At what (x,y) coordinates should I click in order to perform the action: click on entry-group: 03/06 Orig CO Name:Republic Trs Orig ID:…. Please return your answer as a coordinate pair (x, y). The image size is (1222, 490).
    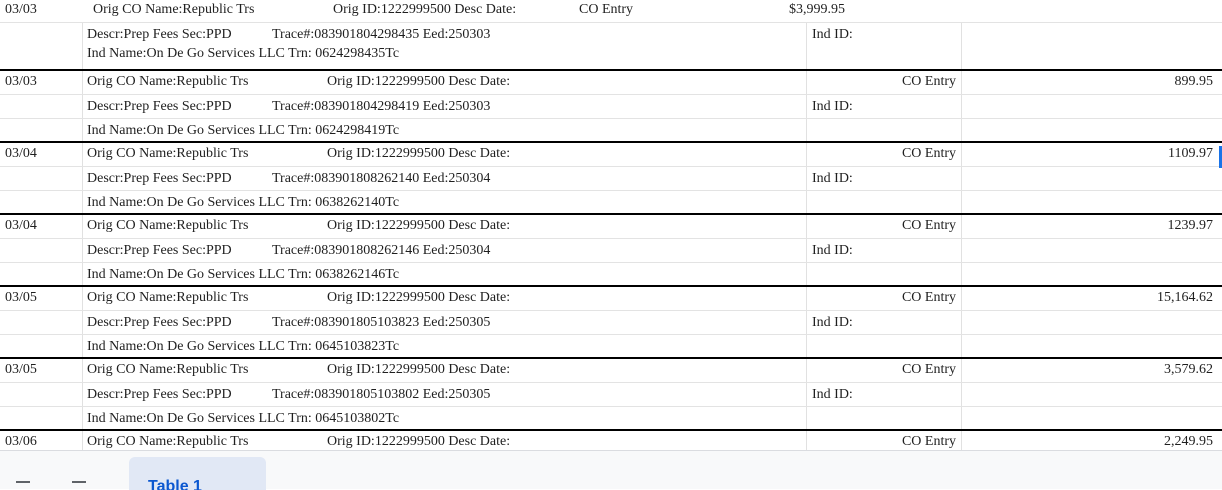
    Looking at the image, I should click on (611, 439).